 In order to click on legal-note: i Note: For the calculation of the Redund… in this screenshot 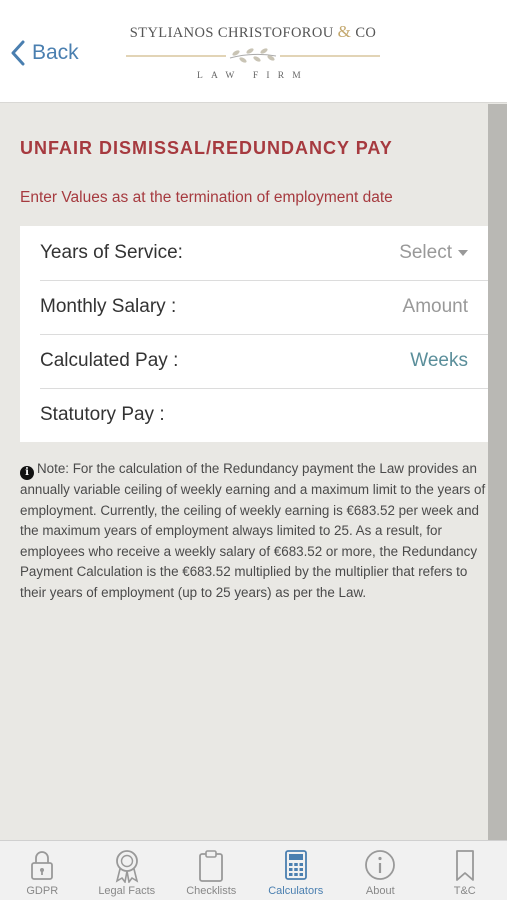, I will do `click(255, 531)`.